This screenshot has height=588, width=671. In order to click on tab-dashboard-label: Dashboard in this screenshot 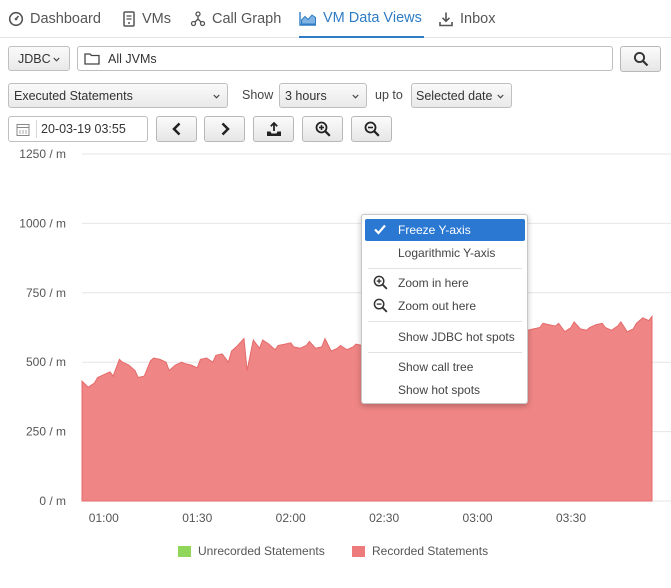, I will do `click(65, 19)`.